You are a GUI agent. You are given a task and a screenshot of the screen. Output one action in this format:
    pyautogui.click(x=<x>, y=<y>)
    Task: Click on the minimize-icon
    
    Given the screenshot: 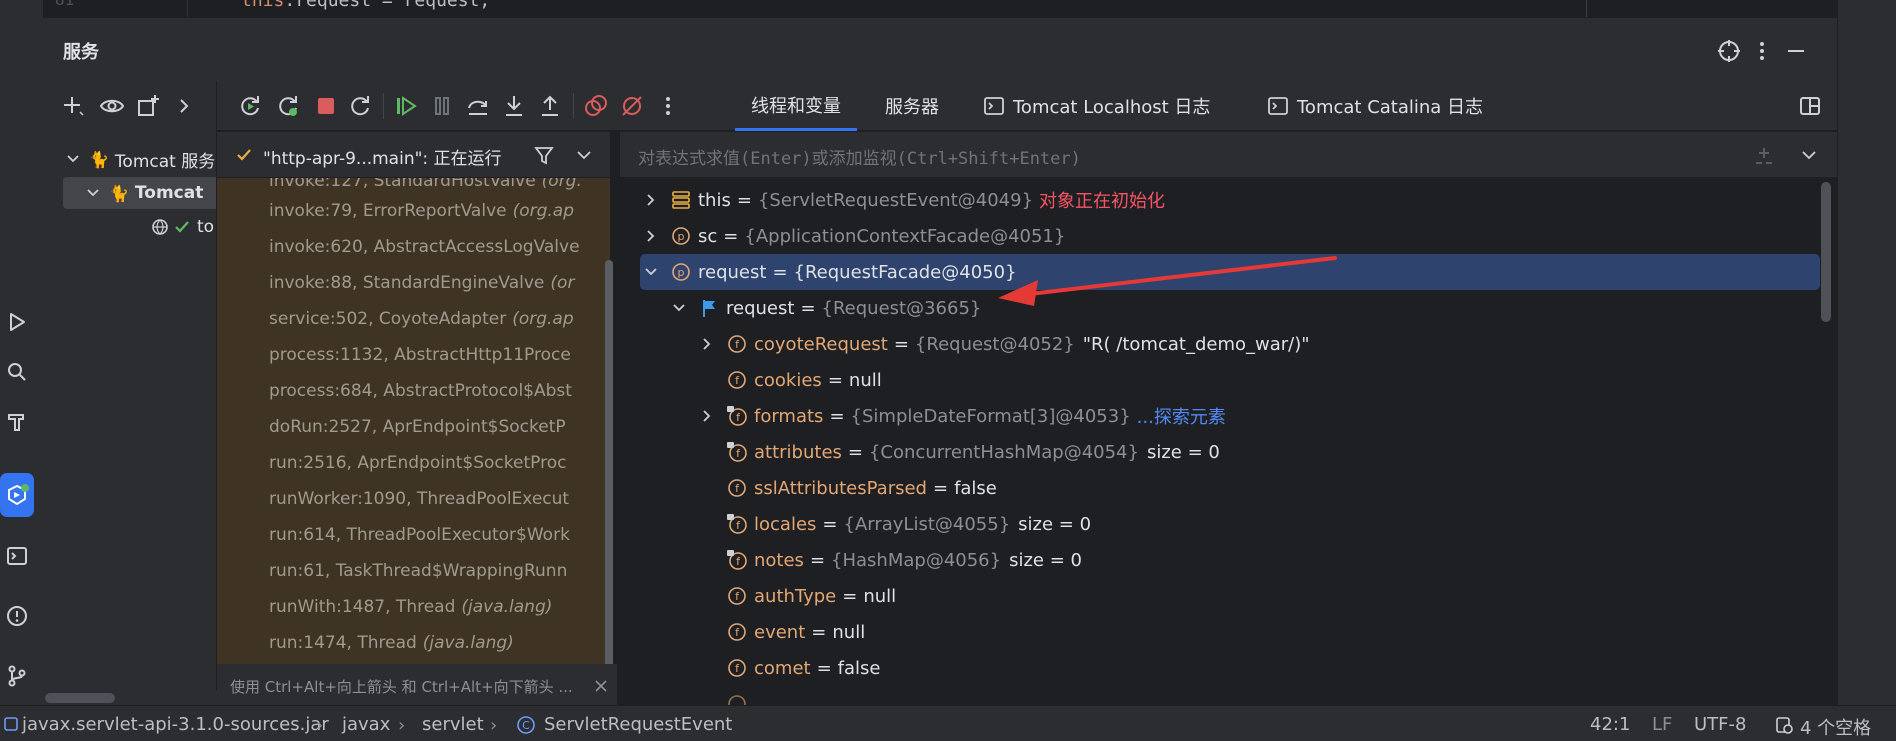 What is the action you would take?
    pyautogui.click(x=1796, y=51)
    